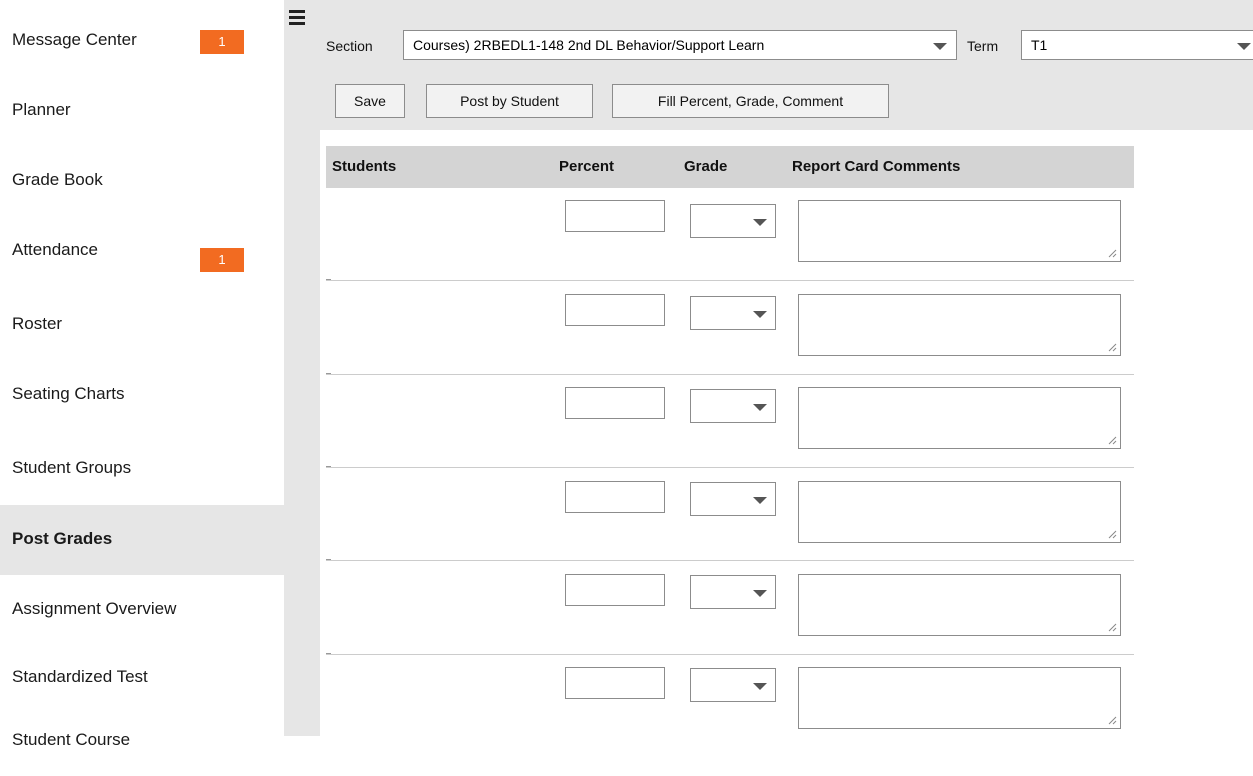 This screenshot has height=776, width=1253. What do you see at coordinates (876, 166) in the screenshot?
I see `column-header-comments: Report Card Comments` at bounding box center [876, 166].